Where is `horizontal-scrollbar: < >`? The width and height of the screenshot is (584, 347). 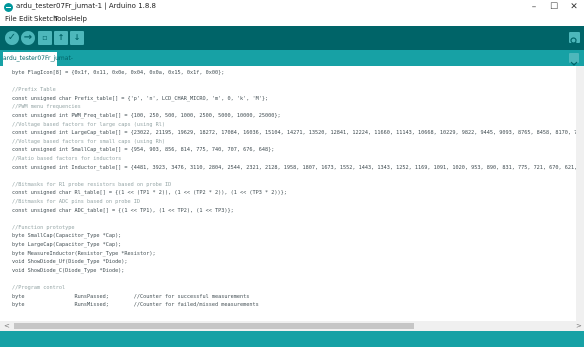
horizontal-scrollbar: < > is located at coordinates (292, 326).